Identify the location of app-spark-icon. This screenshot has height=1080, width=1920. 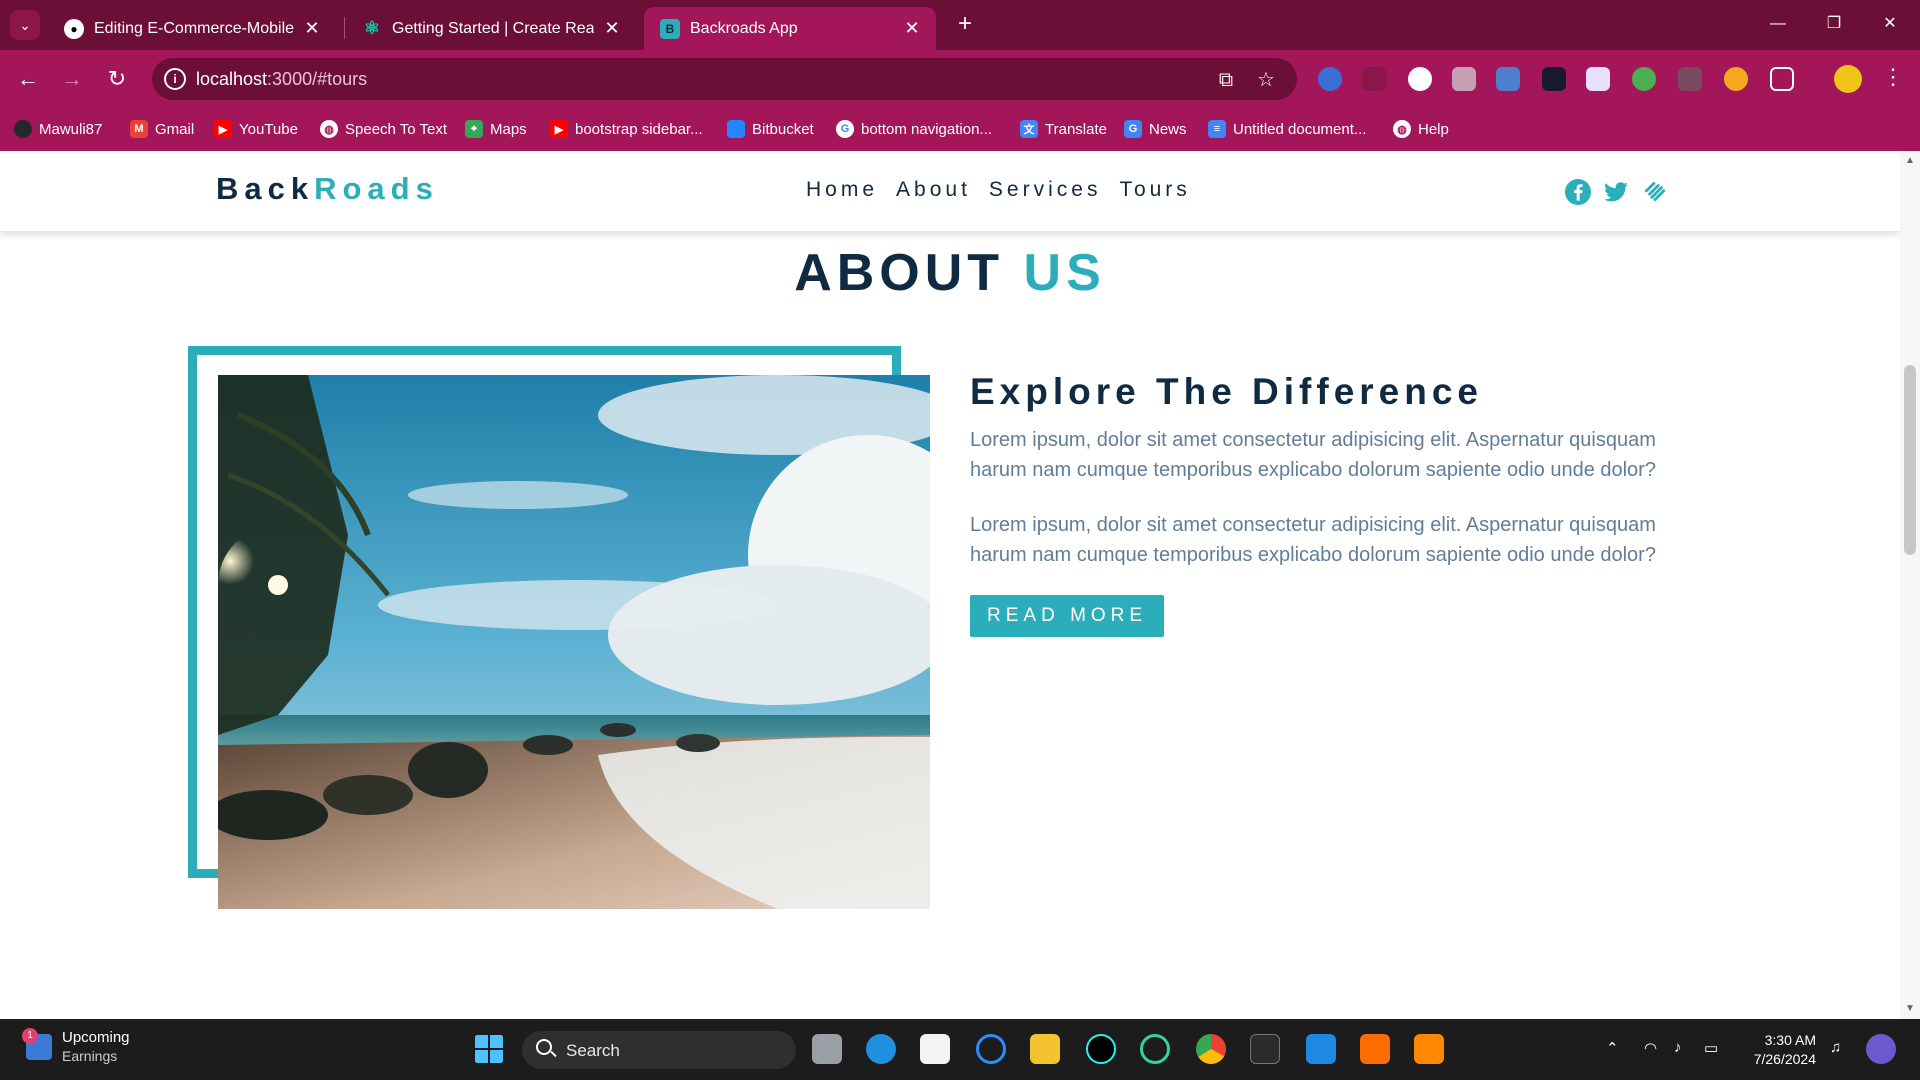
(1375, 1049).